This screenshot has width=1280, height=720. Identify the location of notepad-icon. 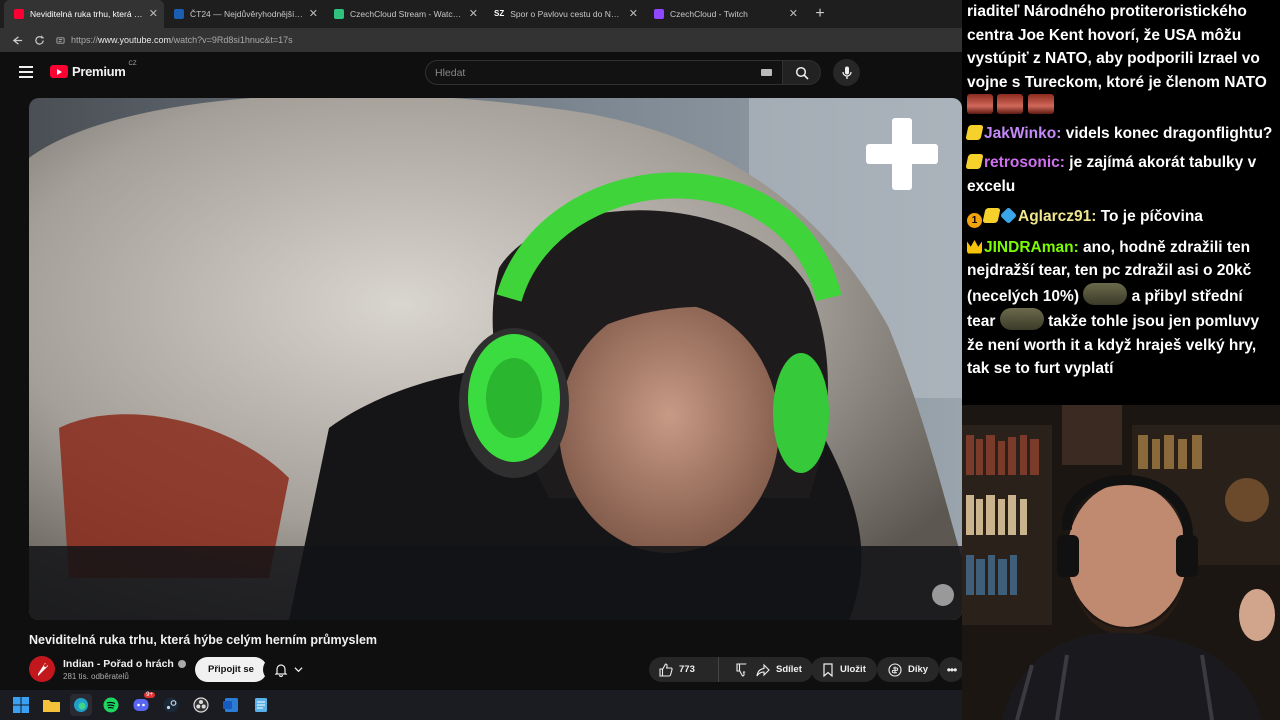
(261, 705).